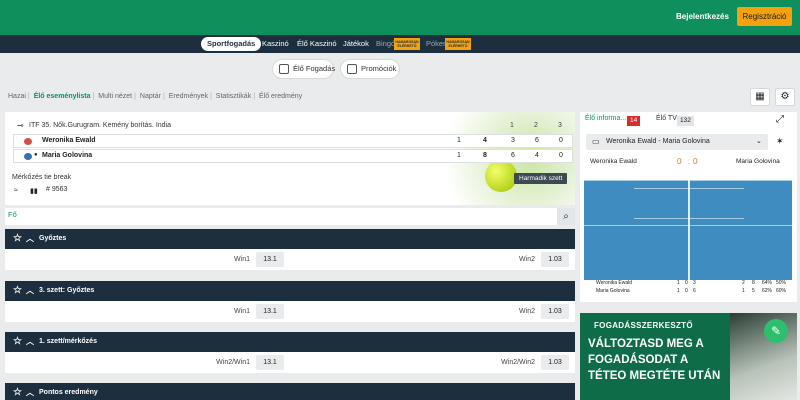  What do you see at coordinates (280, 96) in the screenshot?
I see `breadcrumb-live-results: Élő eredmény` at bounding box center [280, 96].